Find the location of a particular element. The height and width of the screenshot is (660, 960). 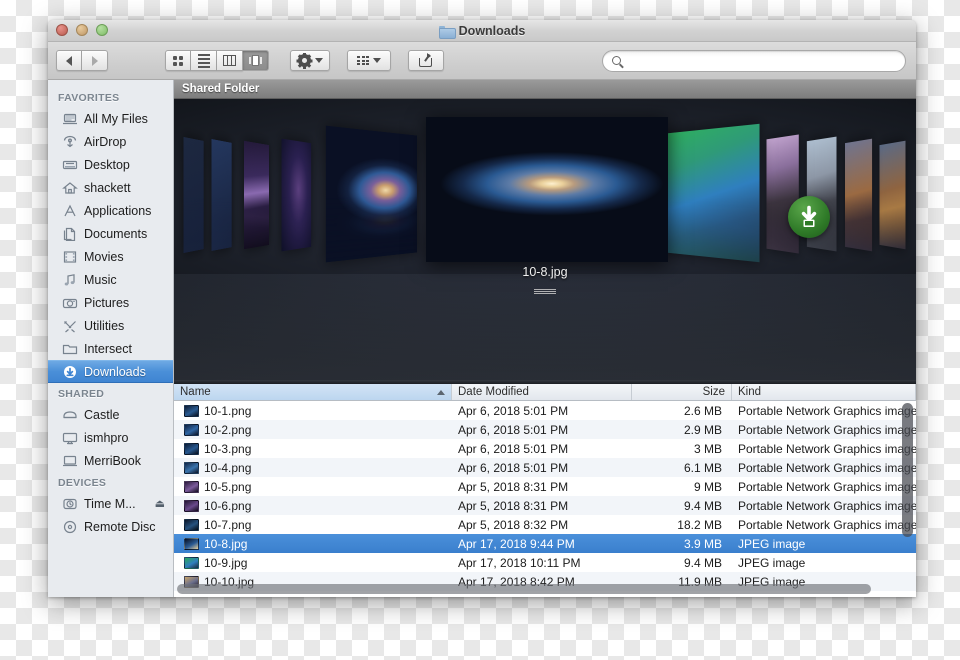

eject-icon: ⏏ is located at coordinates (160, 503).